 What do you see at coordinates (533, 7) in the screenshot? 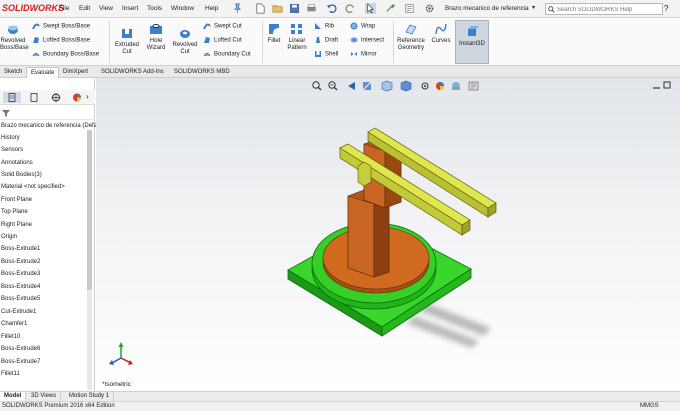
I see `dropdown-caret-icon: ▾` at bounding box center [533, 7].